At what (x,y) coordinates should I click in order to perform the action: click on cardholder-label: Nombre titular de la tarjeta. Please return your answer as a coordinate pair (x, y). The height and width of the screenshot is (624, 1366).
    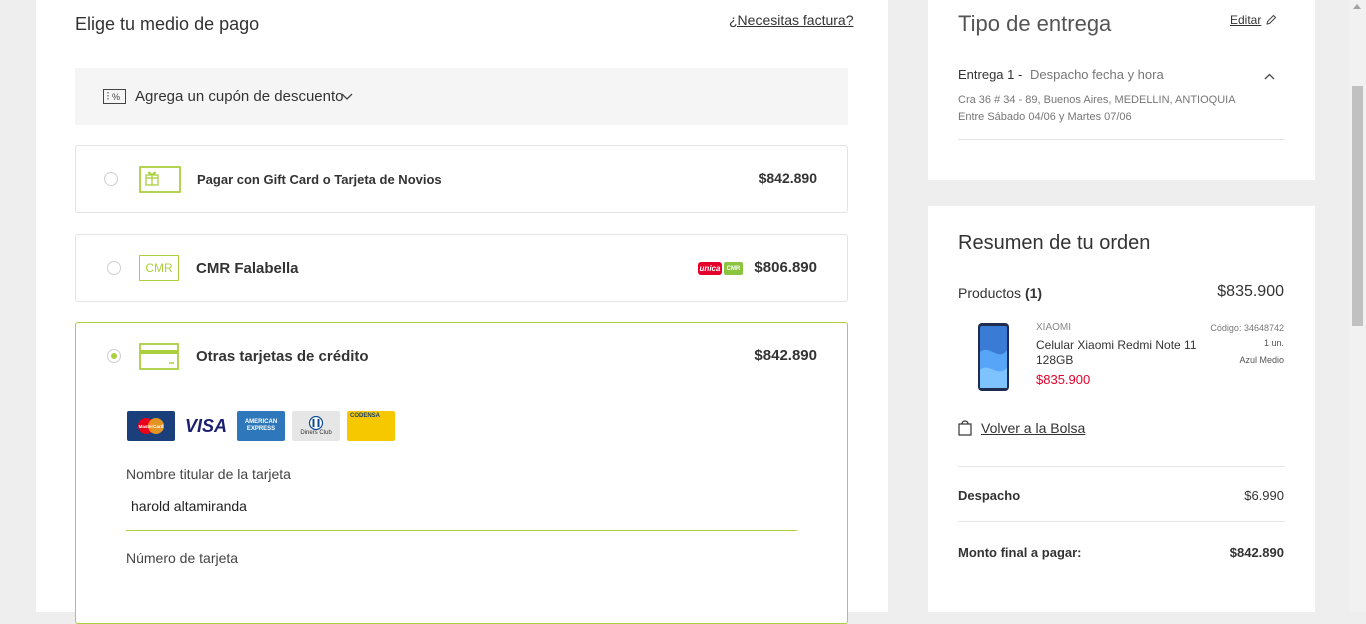
    Looking at the image, I should click on (208, 474).